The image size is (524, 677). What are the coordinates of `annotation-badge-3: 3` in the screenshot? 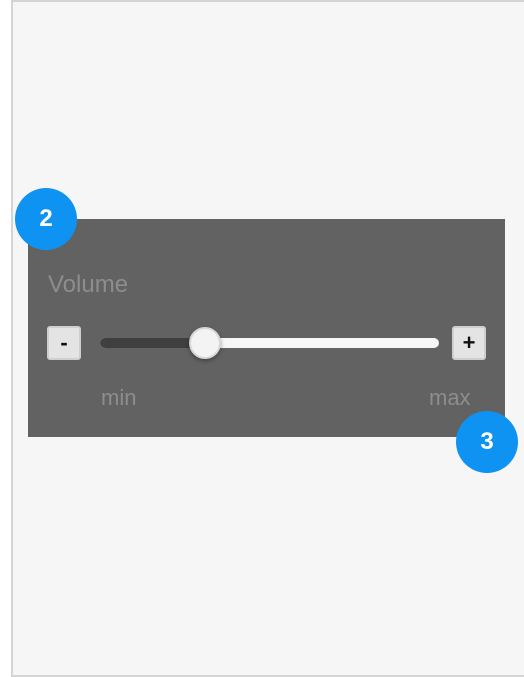 It's located at (487, 442).